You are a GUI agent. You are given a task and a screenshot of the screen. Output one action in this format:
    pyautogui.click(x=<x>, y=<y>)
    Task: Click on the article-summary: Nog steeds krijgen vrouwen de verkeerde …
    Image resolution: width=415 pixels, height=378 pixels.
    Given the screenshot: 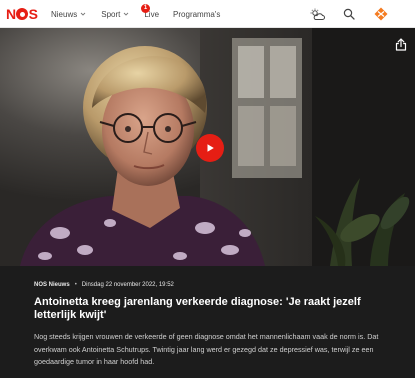 What is the action you would take?
    pyautogui.click(x=206, y=349)
    